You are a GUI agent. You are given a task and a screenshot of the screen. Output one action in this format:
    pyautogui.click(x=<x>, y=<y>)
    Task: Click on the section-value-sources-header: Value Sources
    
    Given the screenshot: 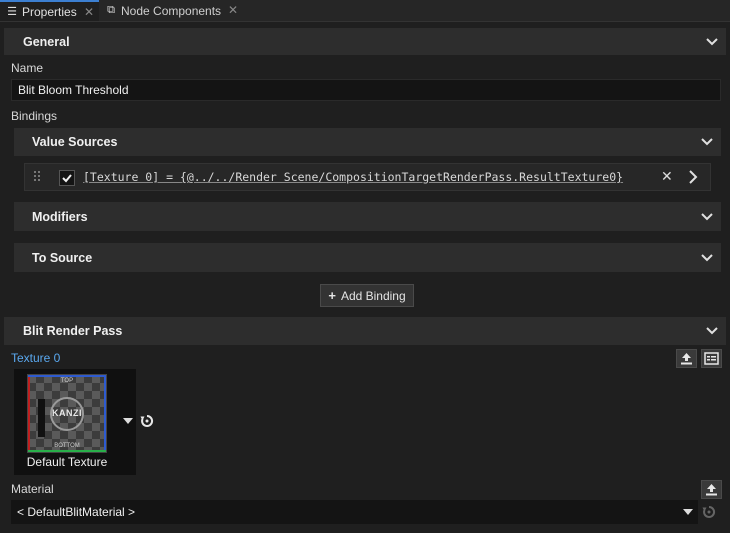 What is the action you would take?
    pyautogui.click(x=367, y=142)
    